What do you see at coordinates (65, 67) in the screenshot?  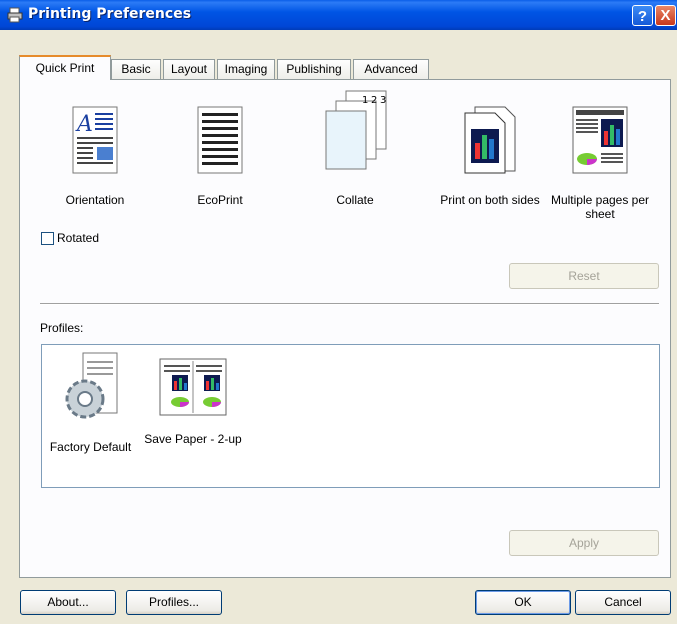 I see `tab-quick-print: Quick Print` at bounding box center [65, 67].